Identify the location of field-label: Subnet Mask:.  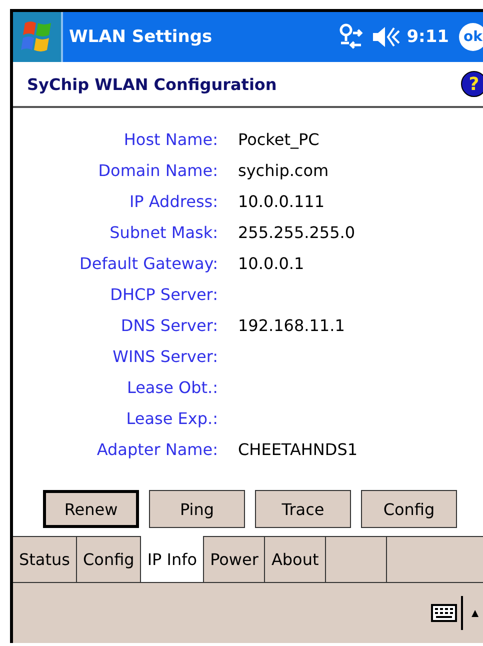
(163, 232).